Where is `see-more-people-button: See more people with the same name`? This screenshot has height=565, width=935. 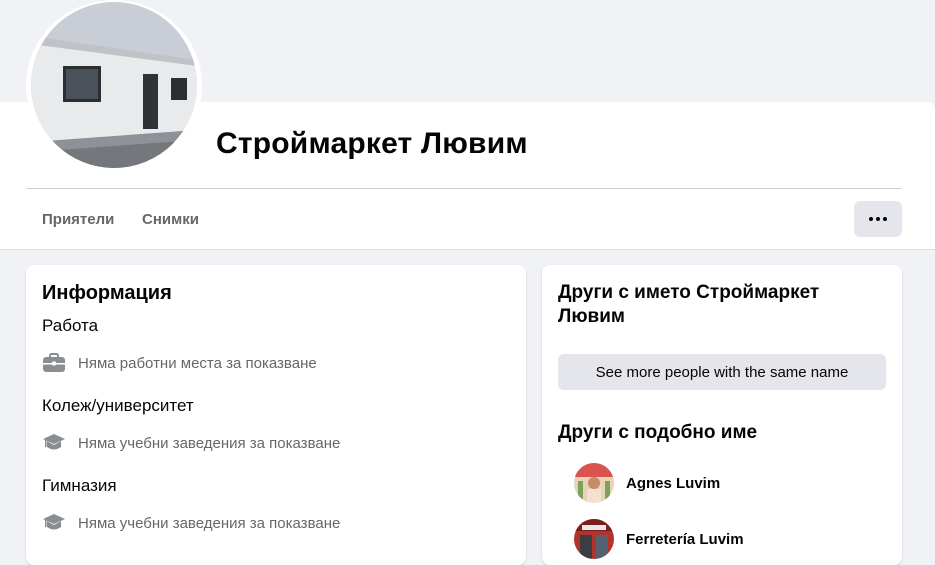
see-more-people-button: See more people with the same name is located at coordinates (722, 372).